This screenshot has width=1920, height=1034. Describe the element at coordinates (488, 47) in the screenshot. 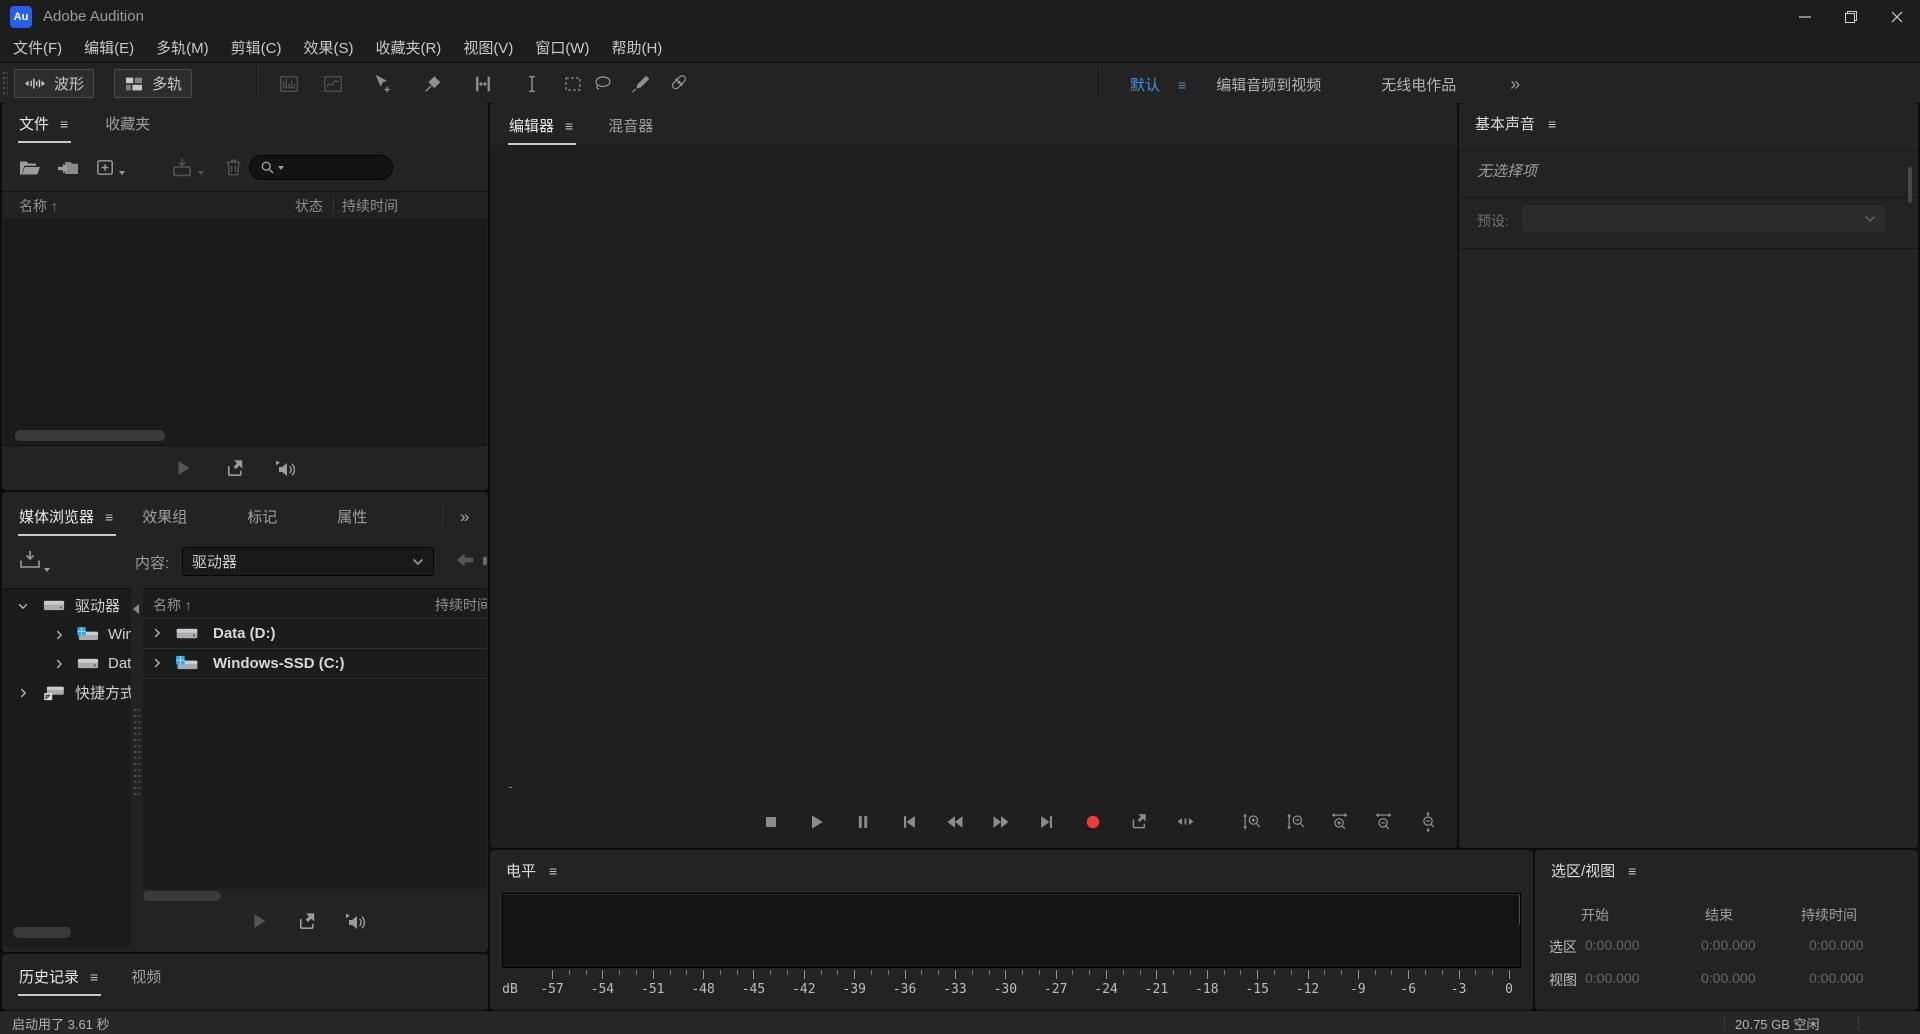

I see `menu-item: 视图(V)` at that location.